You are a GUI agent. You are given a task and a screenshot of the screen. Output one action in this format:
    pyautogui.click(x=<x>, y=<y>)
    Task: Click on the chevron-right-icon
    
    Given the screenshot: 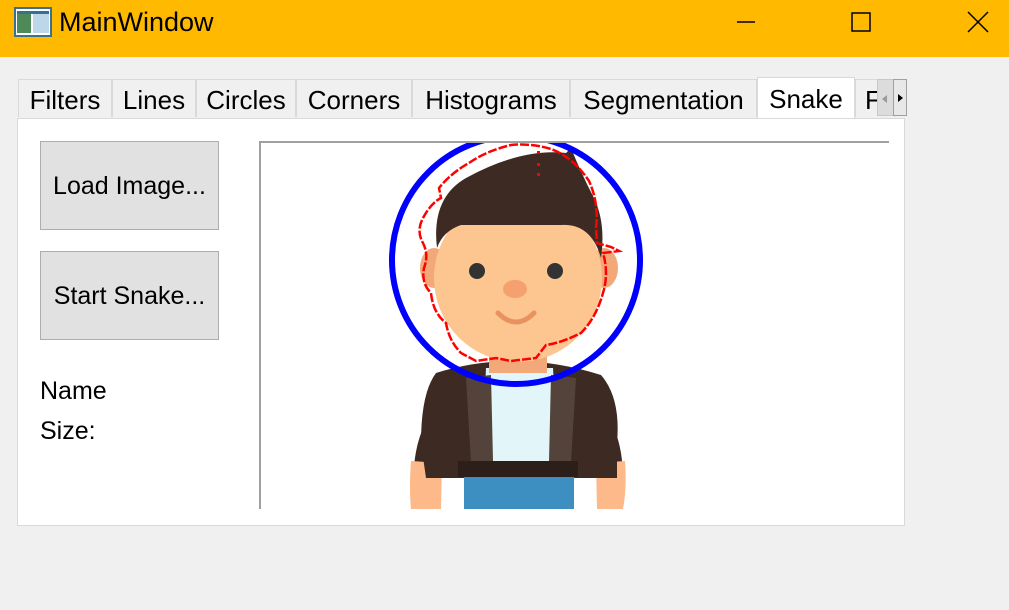 What is the action you would take?
    pyautogui.click(x=900, y=98)
    